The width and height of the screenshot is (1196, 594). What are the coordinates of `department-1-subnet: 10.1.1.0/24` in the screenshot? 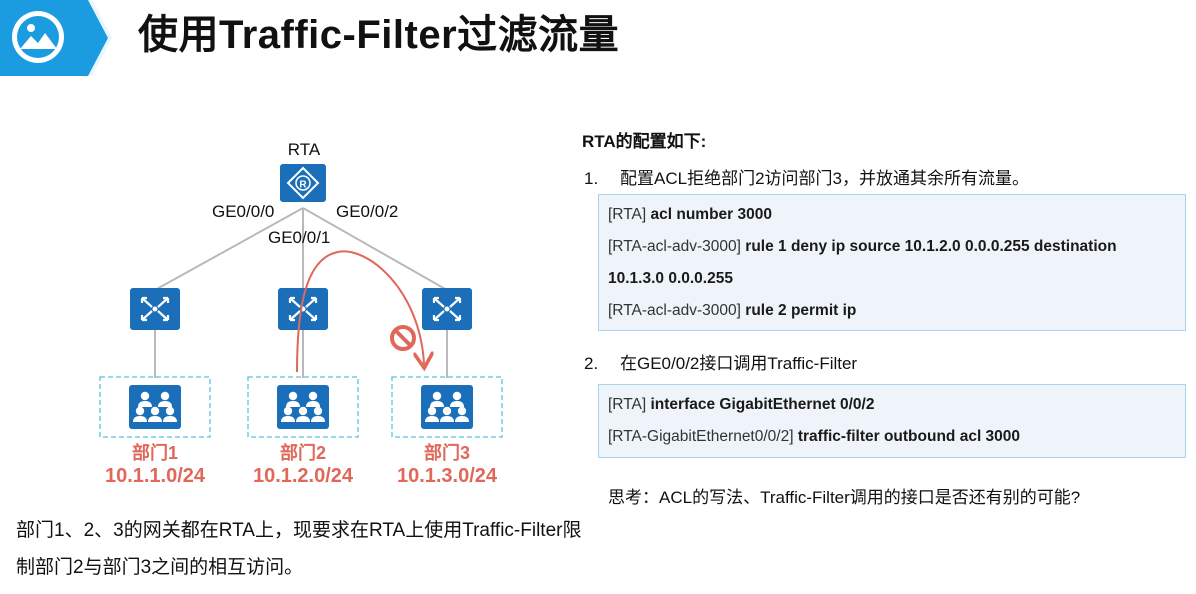 It's located at (155, 476).